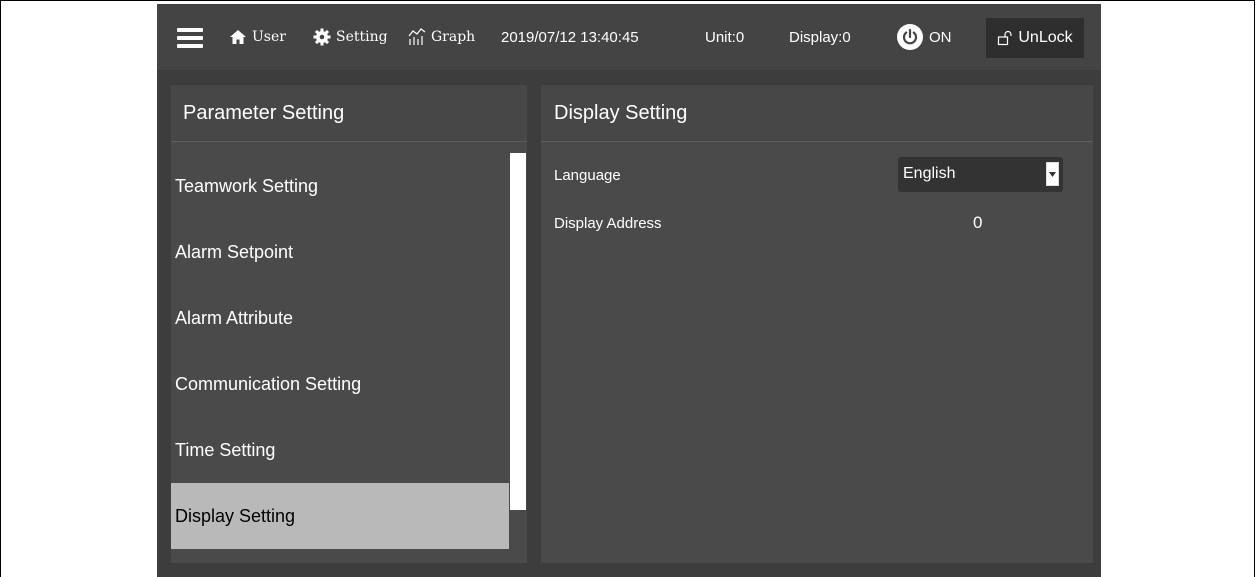  I want to click on unlock-icon, so click(1005, 38).